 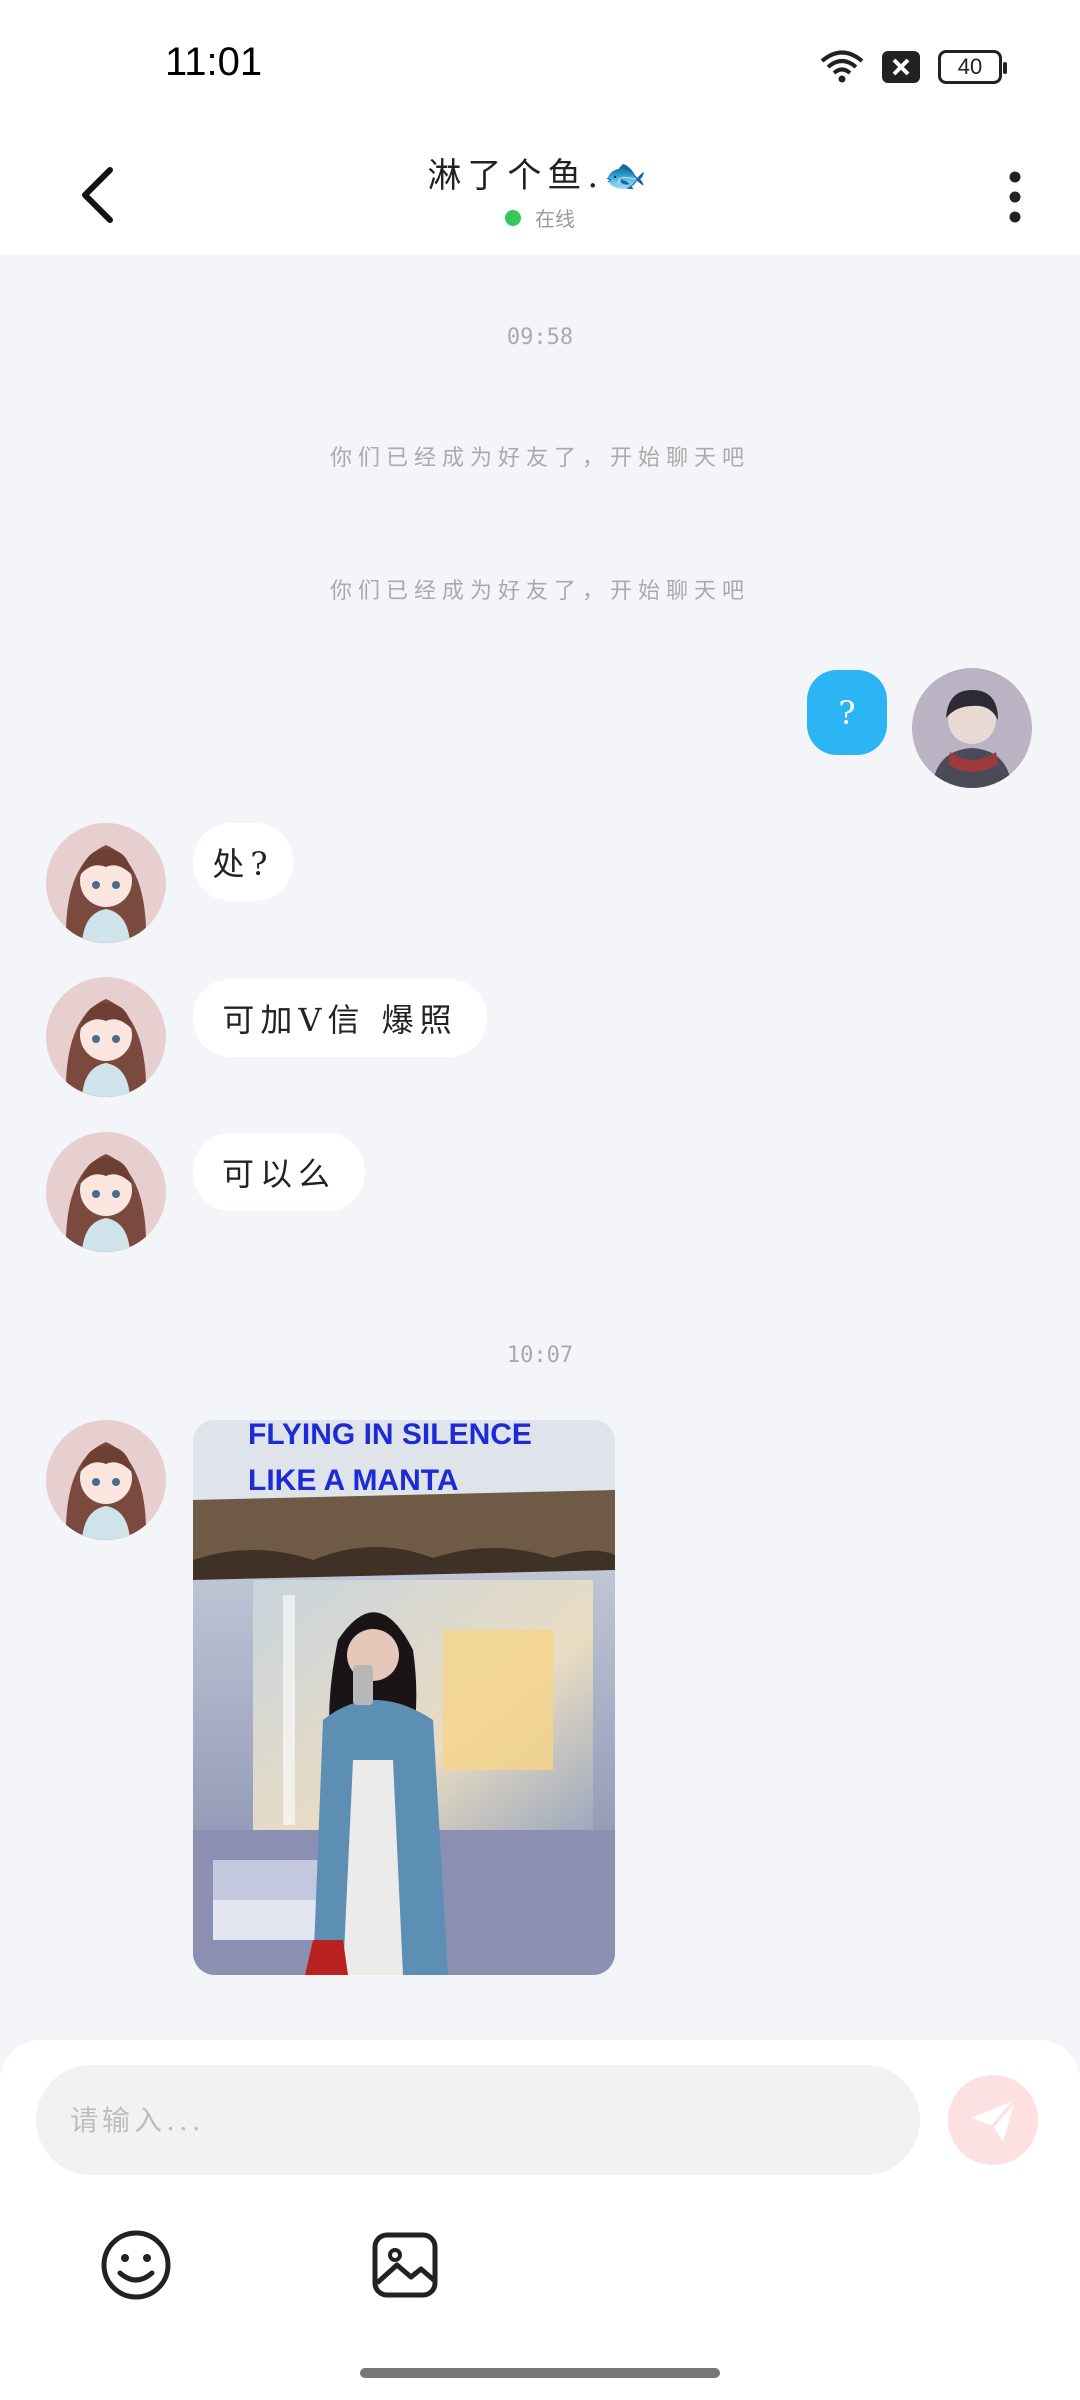 I want to click on chat-header: 淋了个鱼.🐟 在线, so click(x=540, y=192).